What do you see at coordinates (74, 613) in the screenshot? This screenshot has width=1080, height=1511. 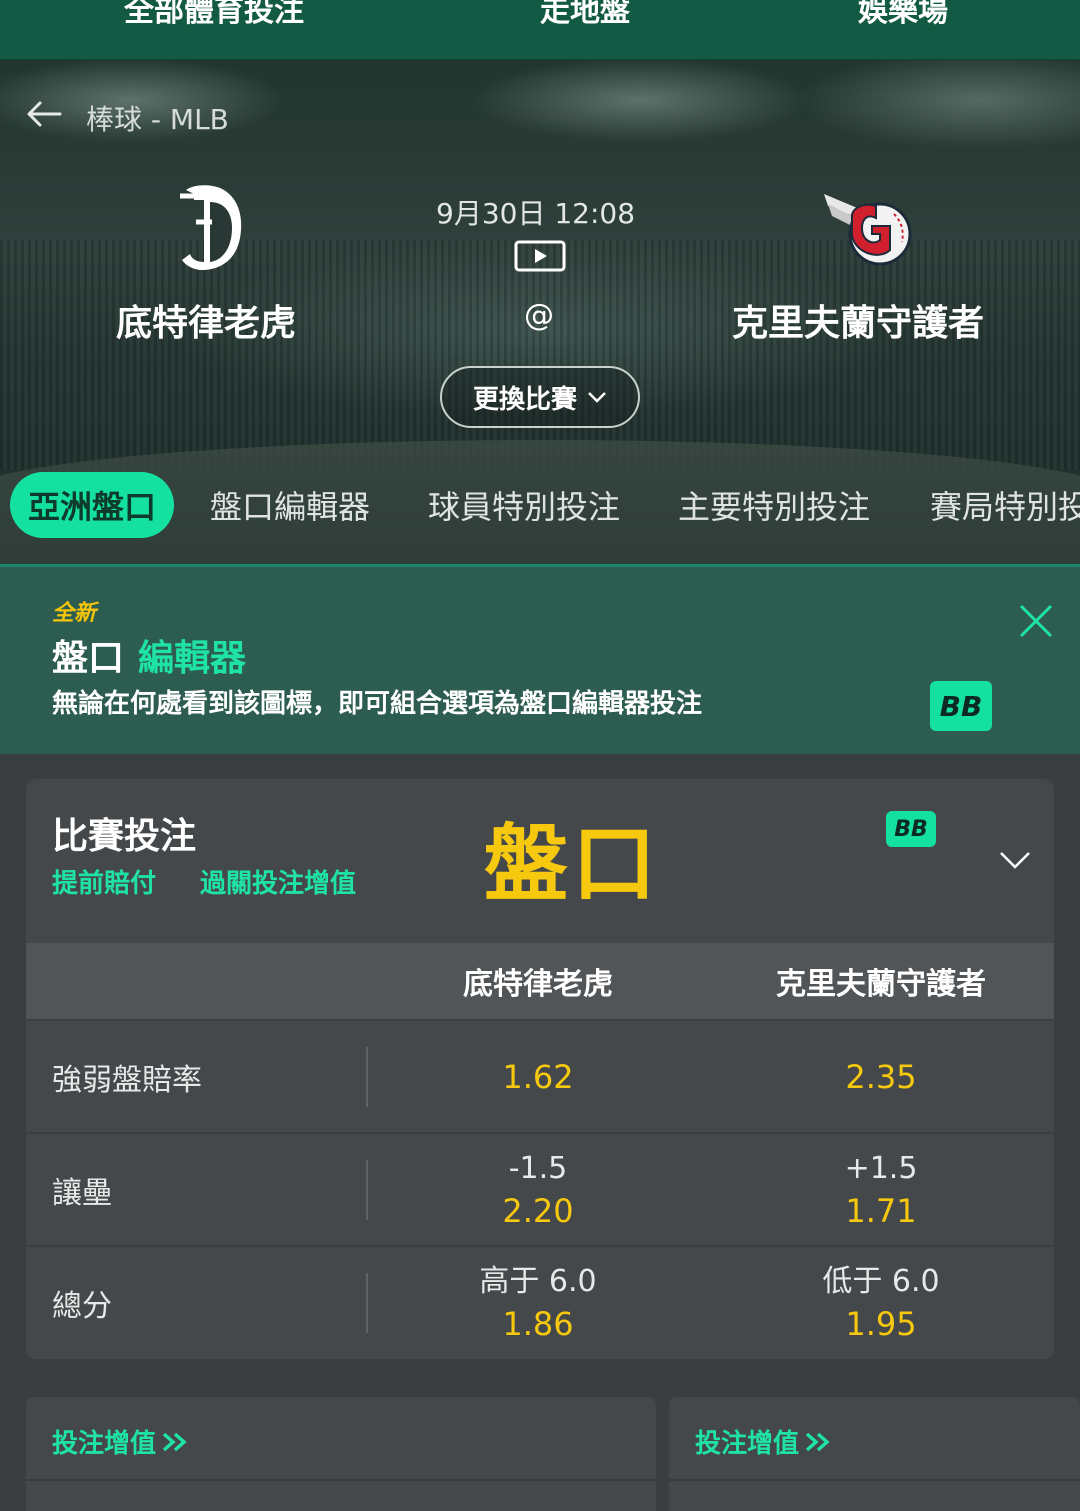 I see `promo-new-label: 全新` at bounding box center [74, 613].